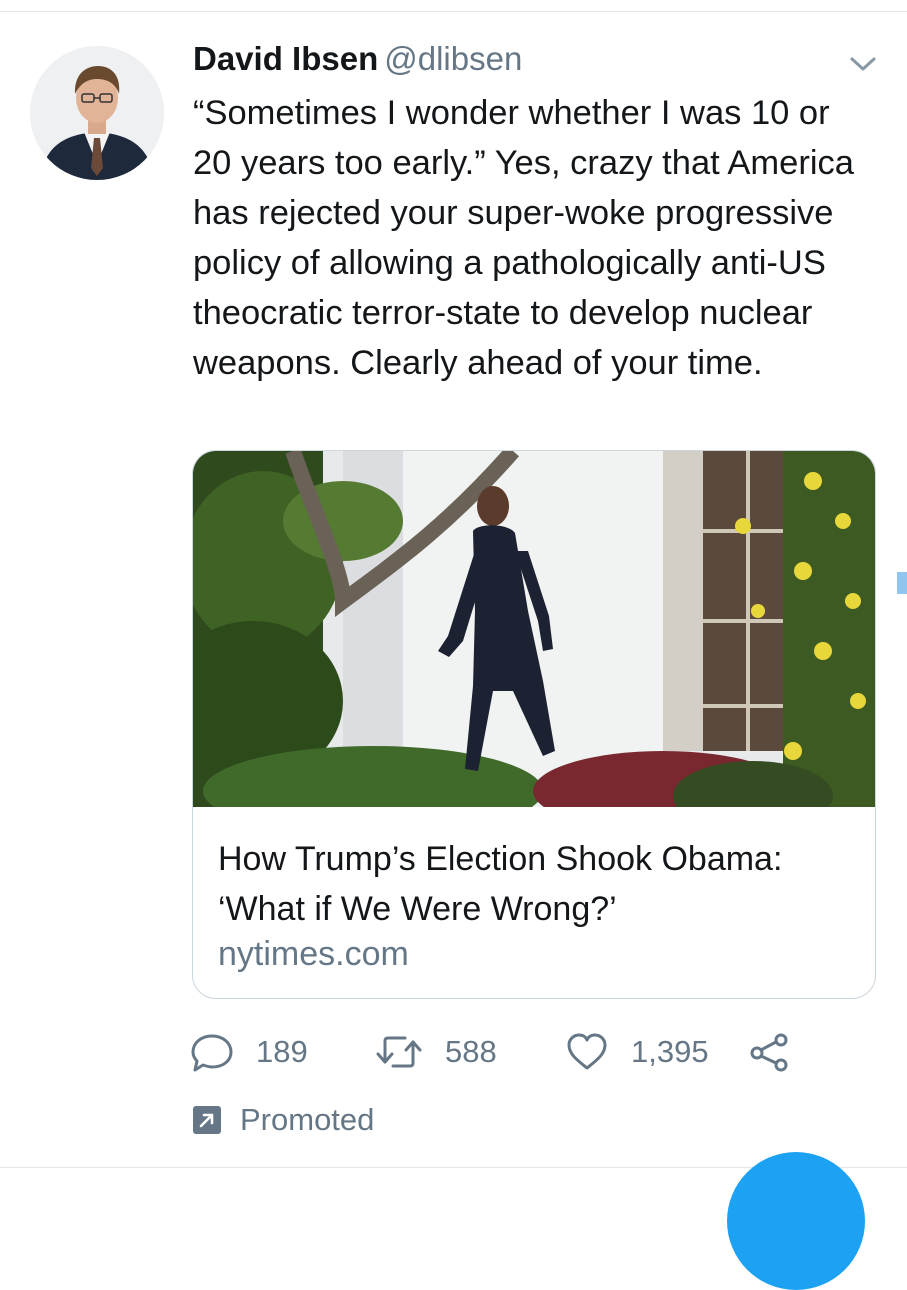  I want to click on avatar, so click(97, 113).